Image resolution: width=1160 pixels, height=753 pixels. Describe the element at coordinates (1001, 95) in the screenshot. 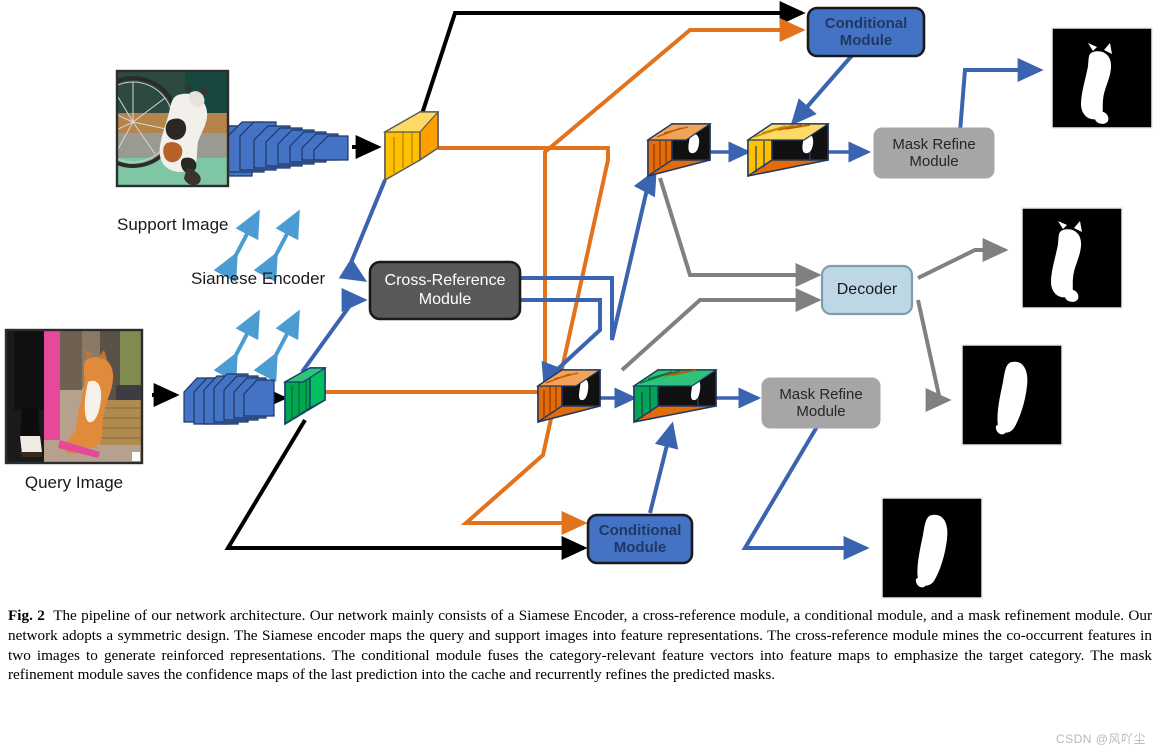

I see `arrow-refine-top-to-output` at that location.